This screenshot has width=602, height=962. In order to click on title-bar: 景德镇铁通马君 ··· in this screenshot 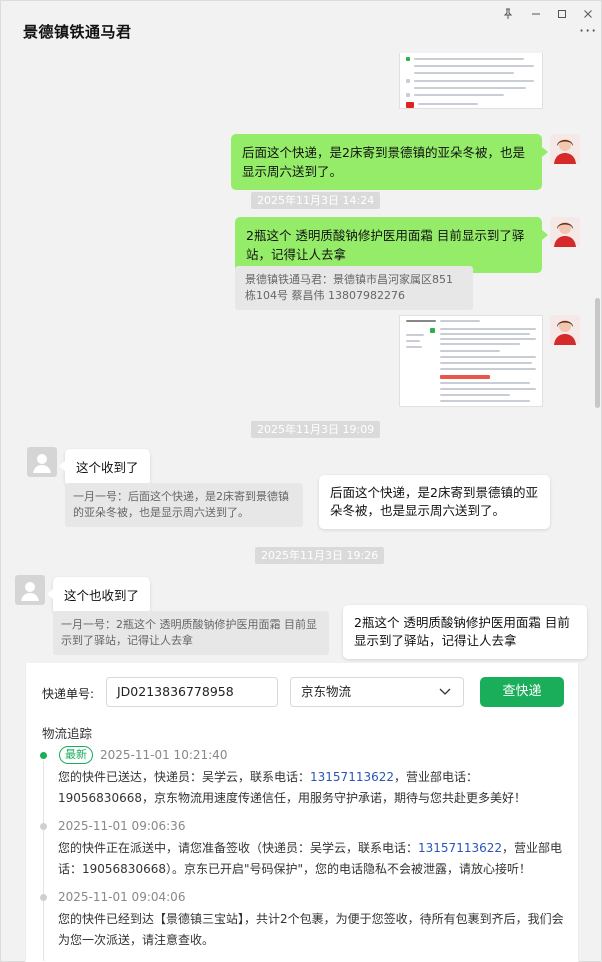, I will do `click(301, 27)`.